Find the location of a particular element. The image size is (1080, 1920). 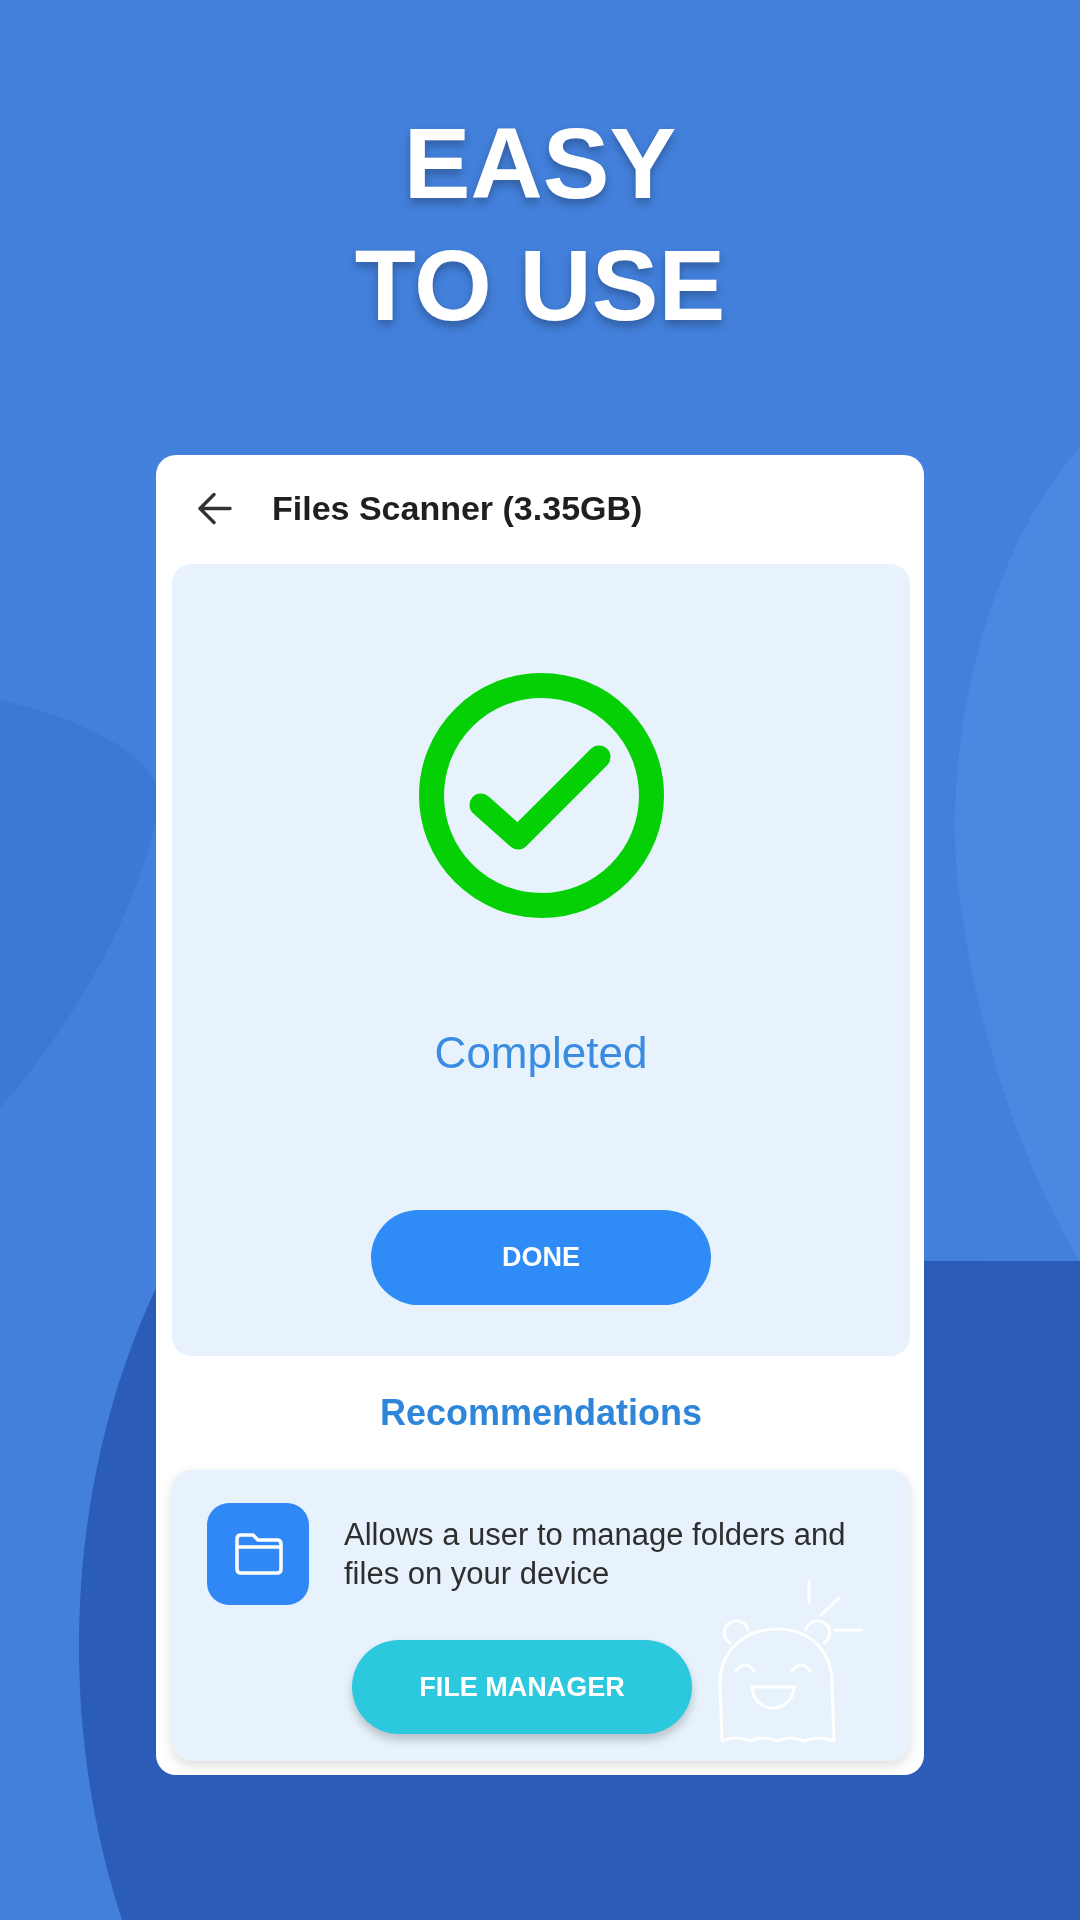

done-button: DONE is located at coordinates (541, 1257).